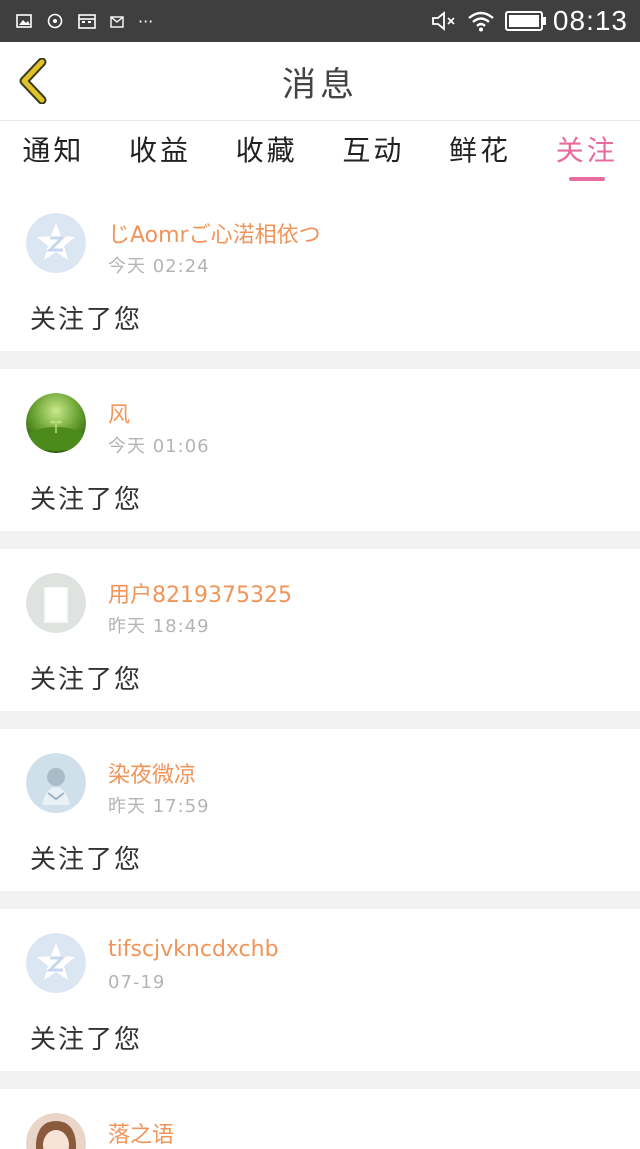 Image resolution: width=640 pixels, height=1149 pixels. What do you see at coordinates (159, 626) in the screenshot?
I see `message-time: 昨天 18:49` at bounding box center [159, 626].